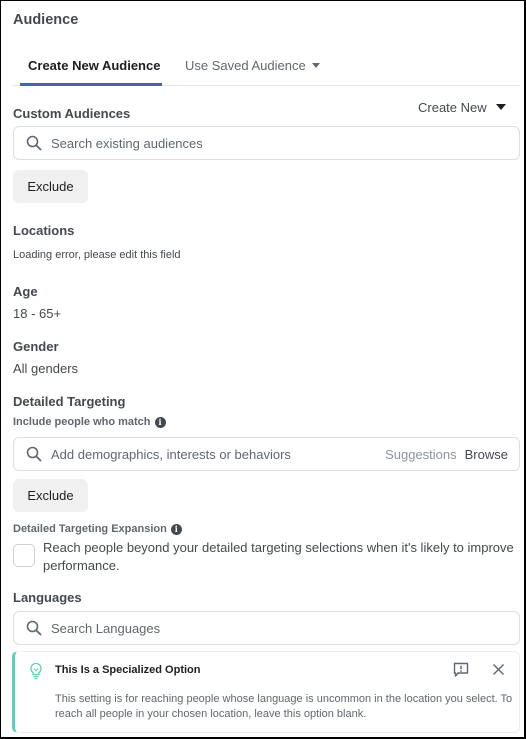 The image size is (526, 739). What do you see at coordinates (25, 291) in the screenshot?
I see `age-label: Age` at bounding box center [25, 291].